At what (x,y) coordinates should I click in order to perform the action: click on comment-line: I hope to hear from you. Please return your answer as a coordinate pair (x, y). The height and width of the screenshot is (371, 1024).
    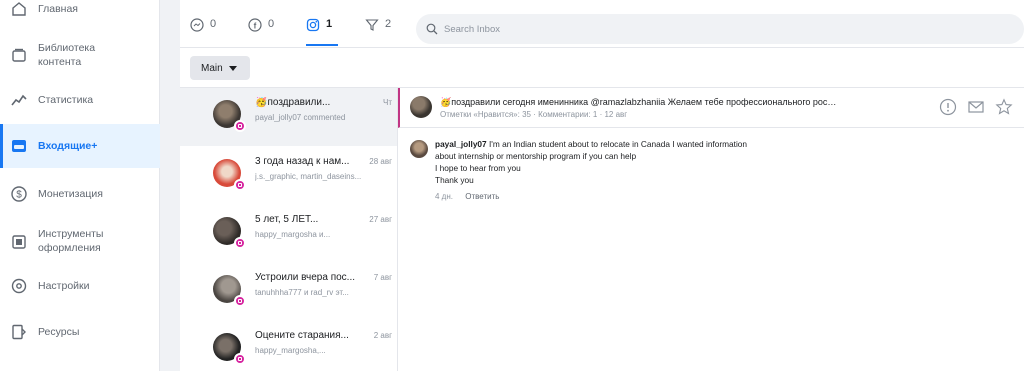
    Looking at the image, I should click on (478, 168).